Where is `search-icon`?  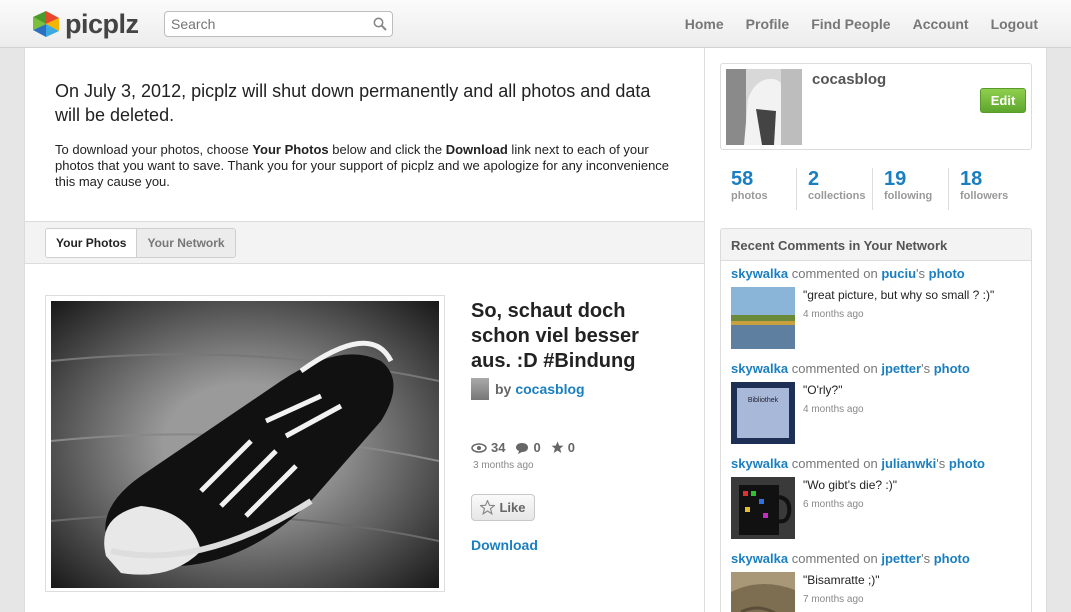
search-icon is located at coordinates (380, 24).